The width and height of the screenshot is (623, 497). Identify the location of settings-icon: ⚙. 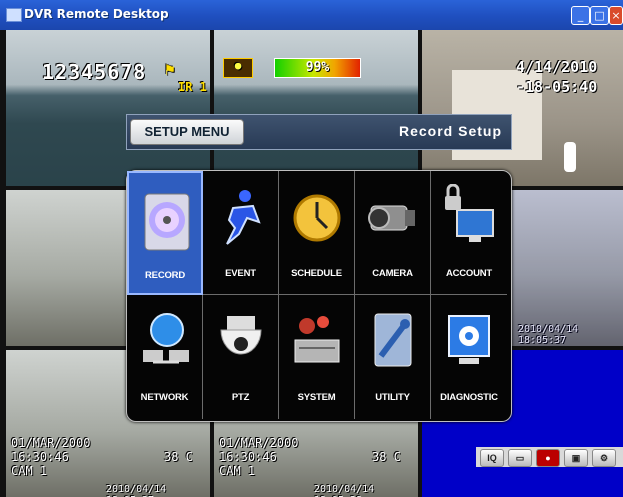
(604, 458).